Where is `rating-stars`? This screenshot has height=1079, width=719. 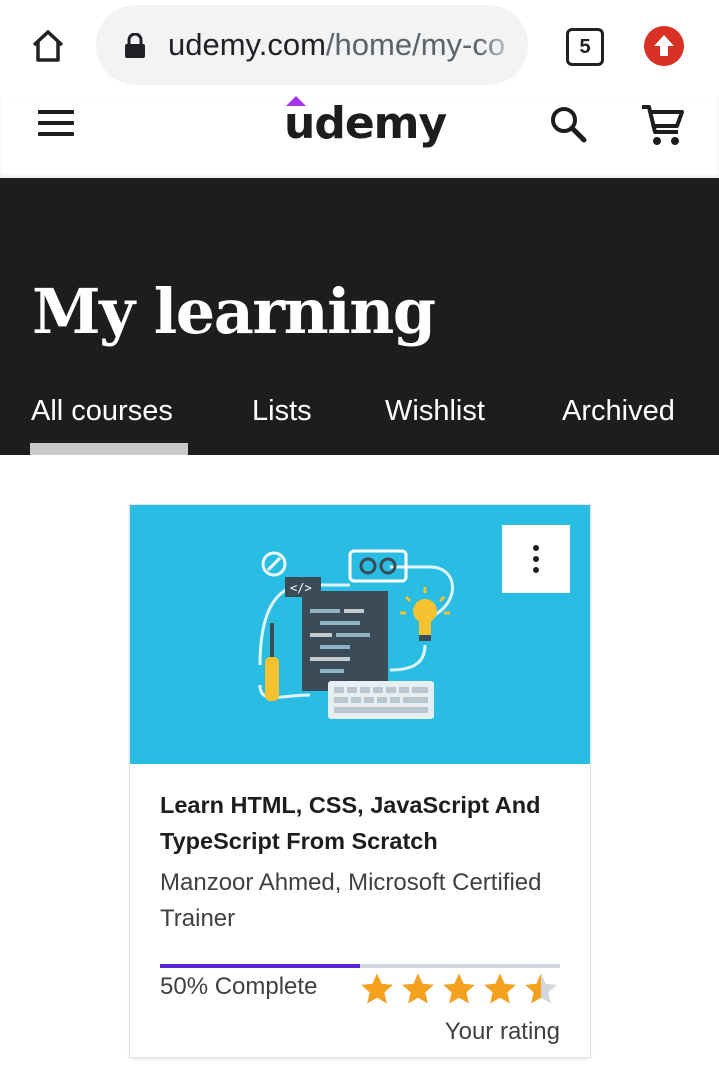 rating-stars is located at coordinates (460, 990).